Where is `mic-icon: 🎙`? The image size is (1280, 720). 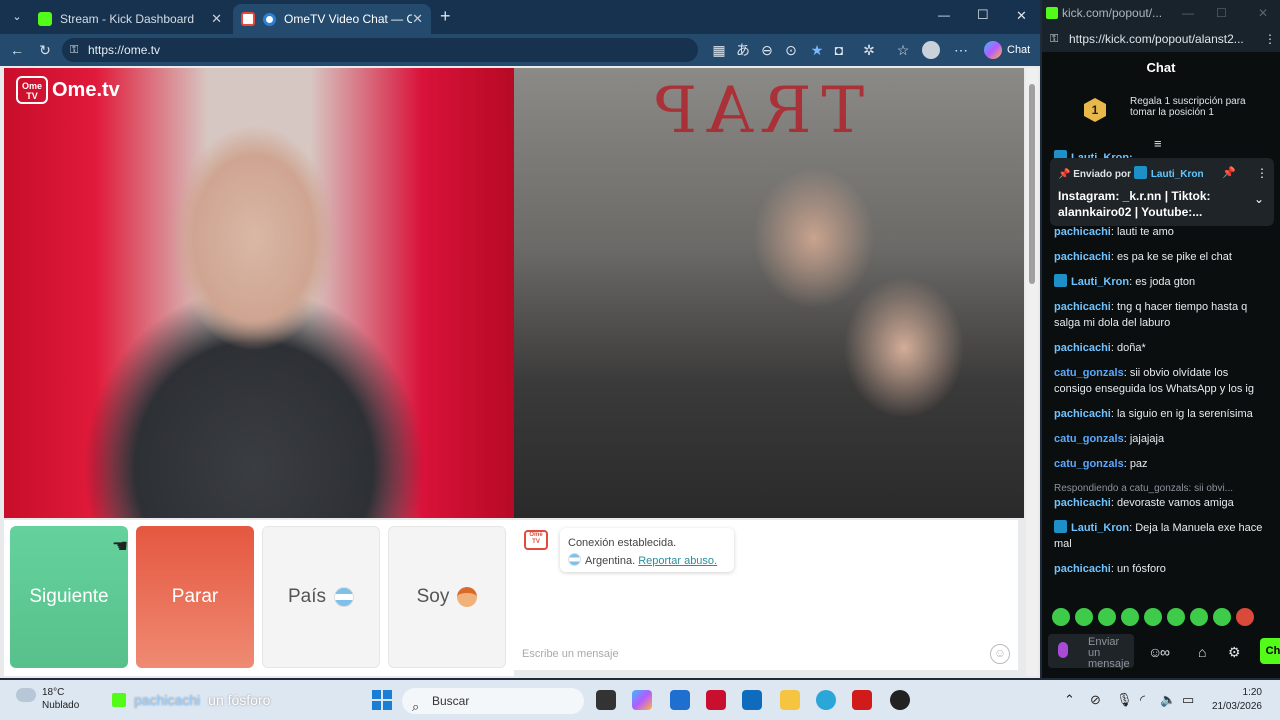 mic-icon: 🎙 is located at coordinates (1124, 700).